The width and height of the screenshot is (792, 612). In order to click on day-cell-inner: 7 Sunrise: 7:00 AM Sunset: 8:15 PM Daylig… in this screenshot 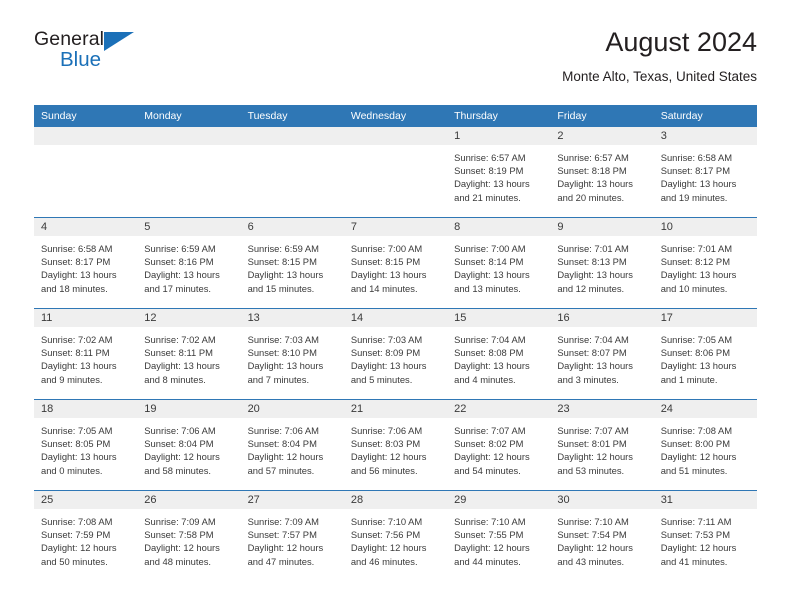, I will do `click(395, 263)`.